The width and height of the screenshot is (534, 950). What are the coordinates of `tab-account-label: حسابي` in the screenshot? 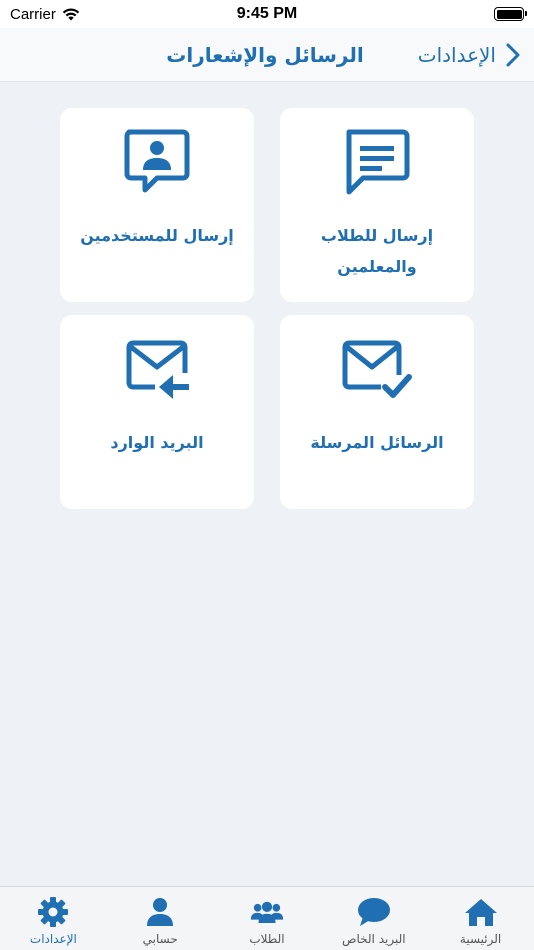 It's located at (160, 939).